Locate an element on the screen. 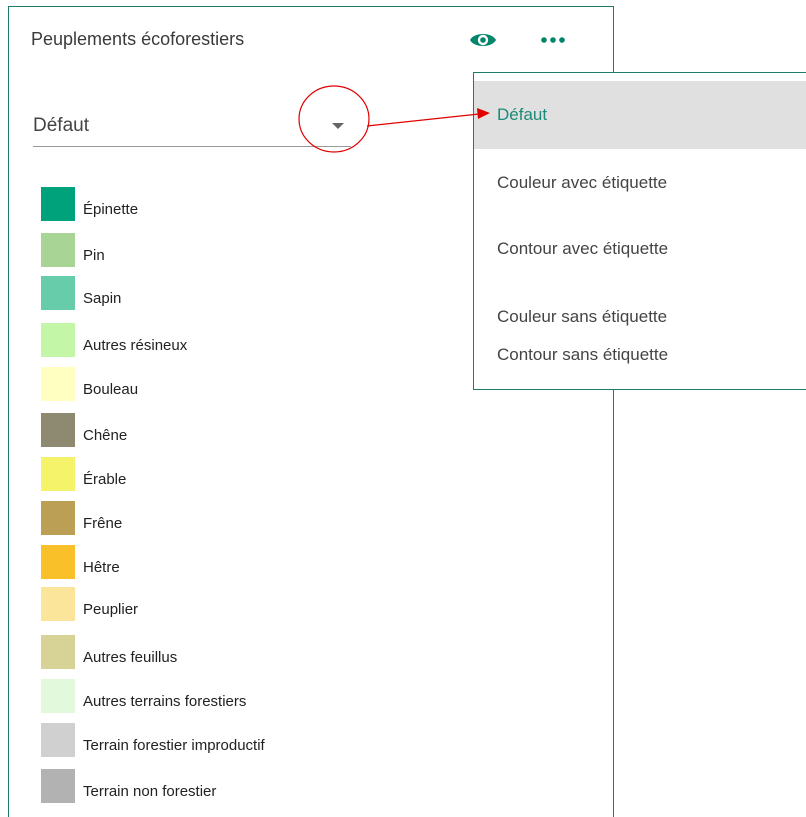 The image size is (806, 817). more-icon is located at coordinates (554, 40).